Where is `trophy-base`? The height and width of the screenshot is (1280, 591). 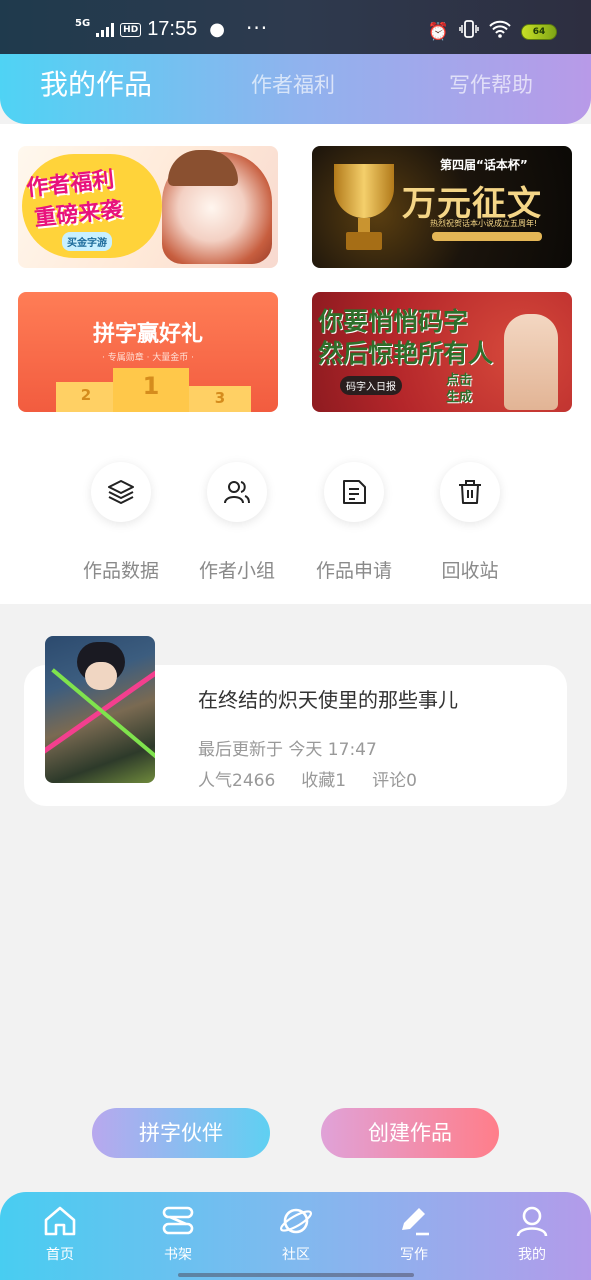
trophy-base is located at coordinates (364, 241).